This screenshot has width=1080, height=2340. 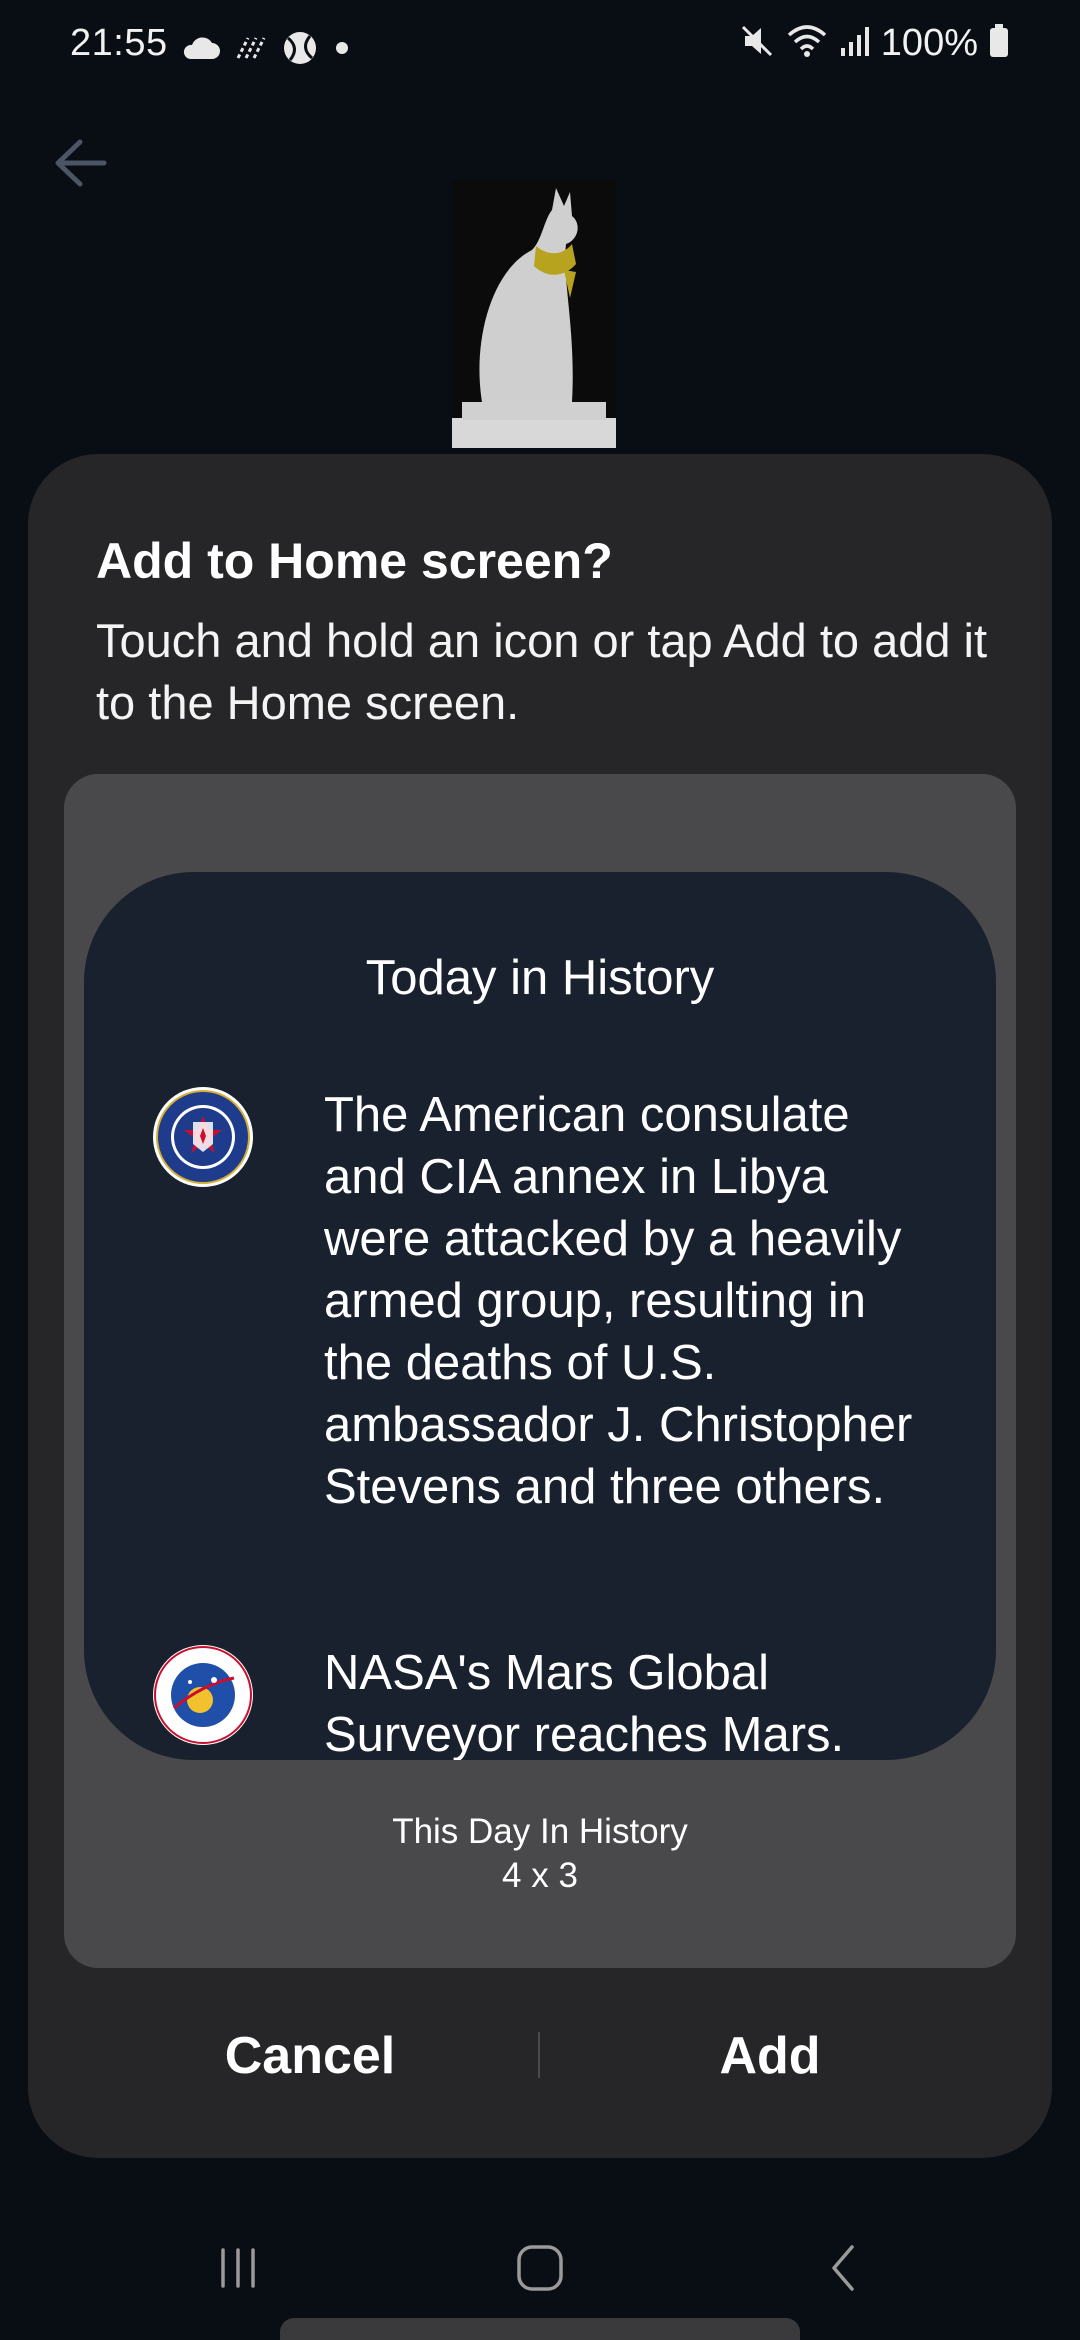 What do you see at coordinates (203, 1695) in the screenshot?
I see `nasa-seal-icon` at bounding box center [203, 1695].